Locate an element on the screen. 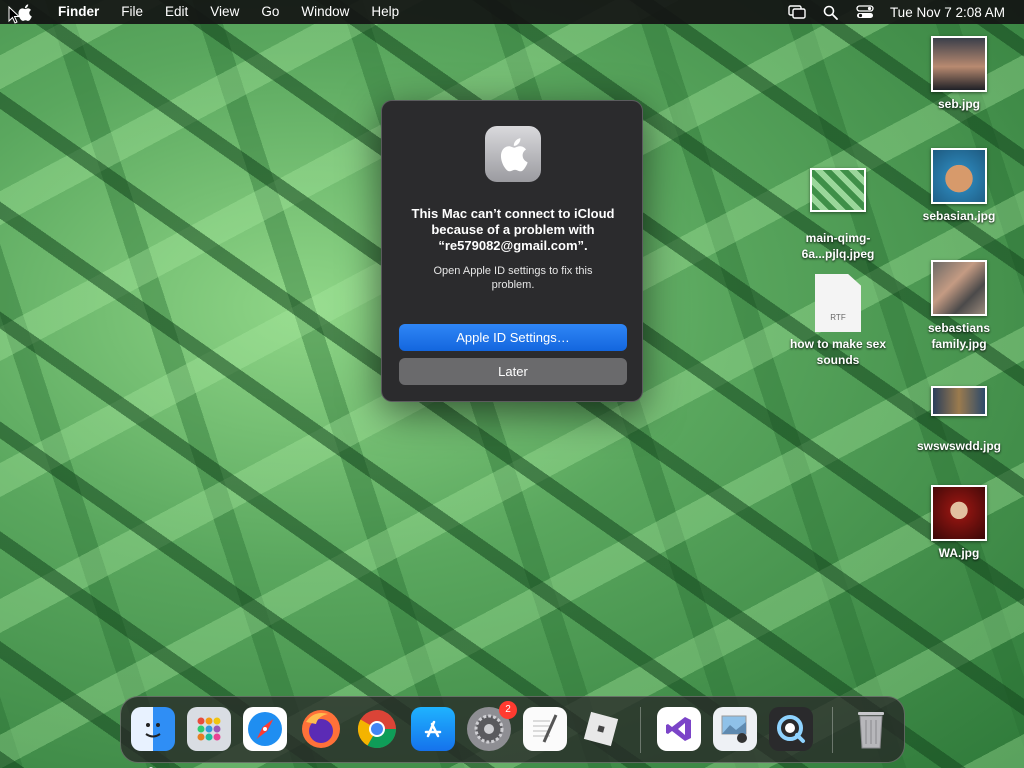  mouse-pointer-icon is located at coordinates (14, 14).